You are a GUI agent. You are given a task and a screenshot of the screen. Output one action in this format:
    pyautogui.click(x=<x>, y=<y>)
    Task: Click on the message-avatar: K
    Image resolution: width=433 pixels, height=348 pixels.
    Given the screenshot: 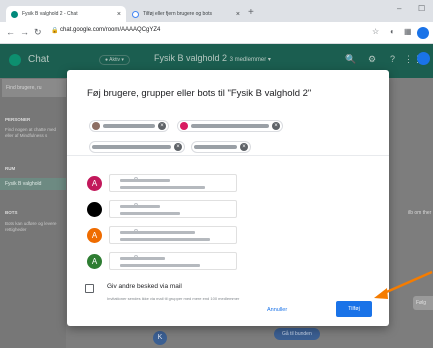 What is the action you would take?
    pyautogui.click(x=160, y=338)
    